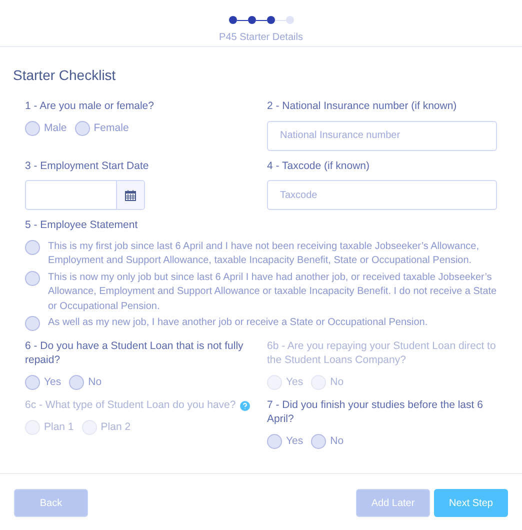  I want to click on option-label: Male, so click(55, 128).